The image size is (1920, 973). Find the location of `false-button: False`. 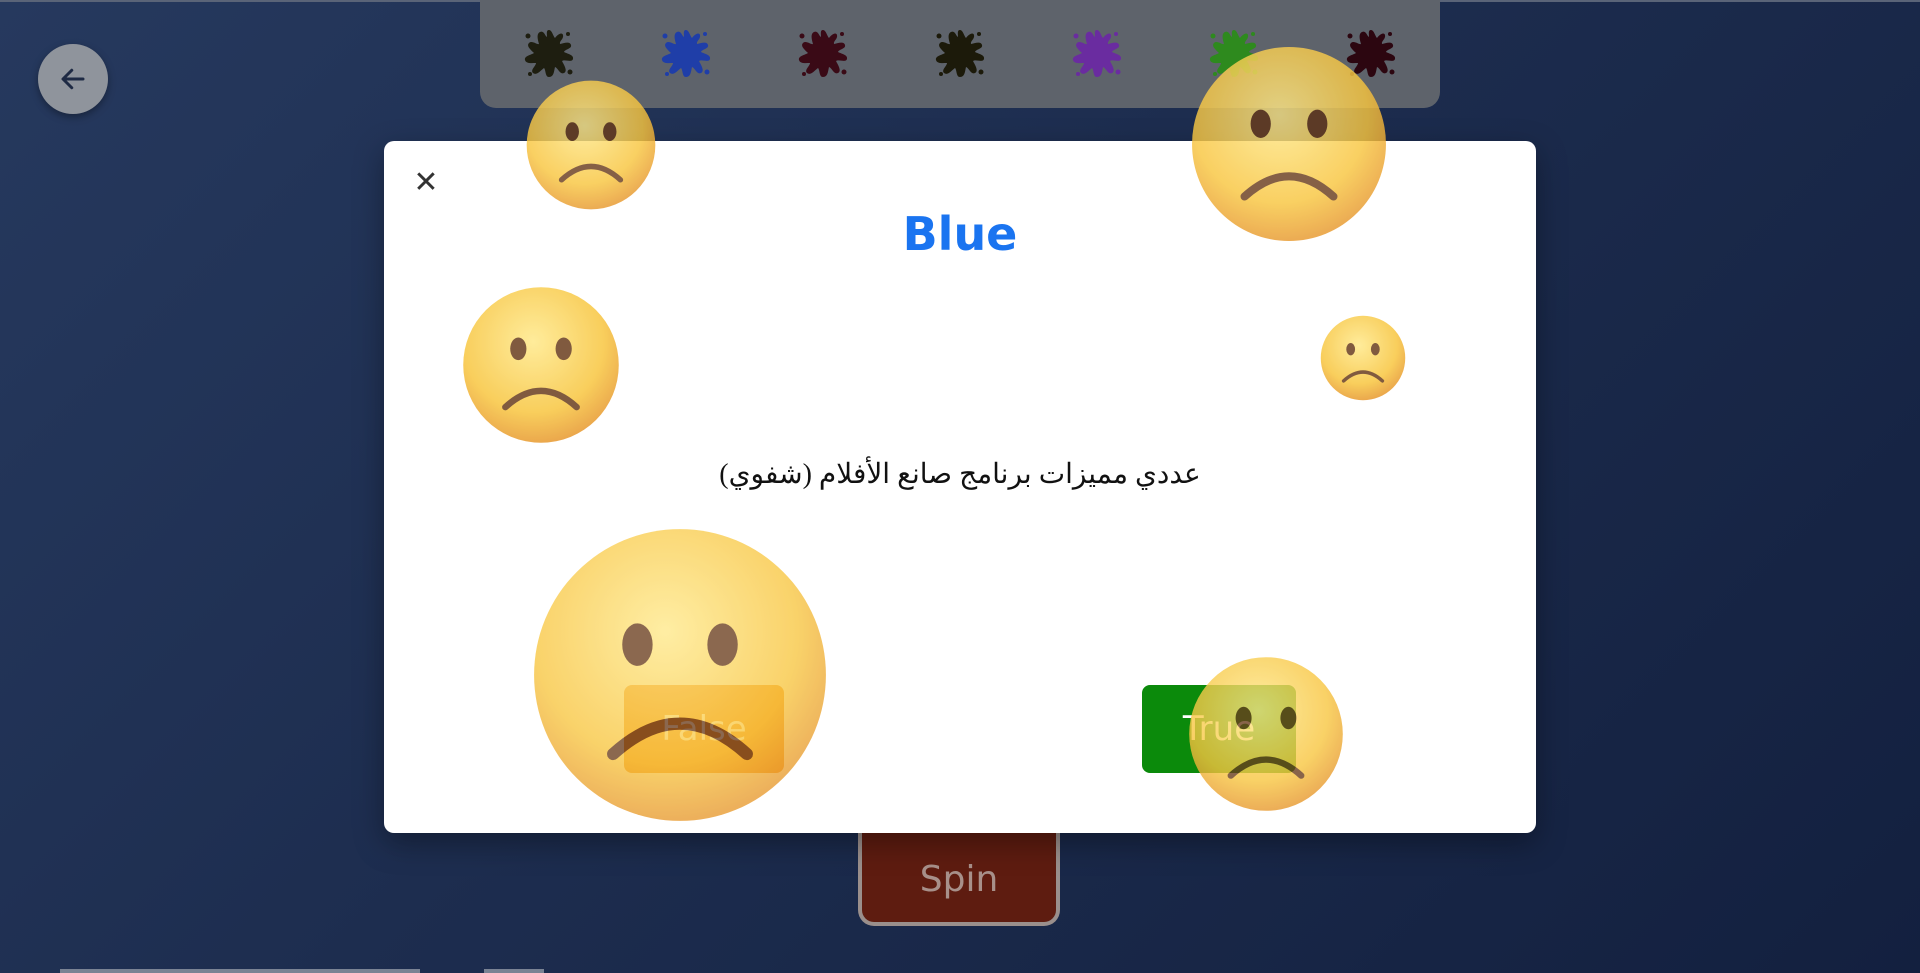

false-button: False is located at coordinates (704, 729).